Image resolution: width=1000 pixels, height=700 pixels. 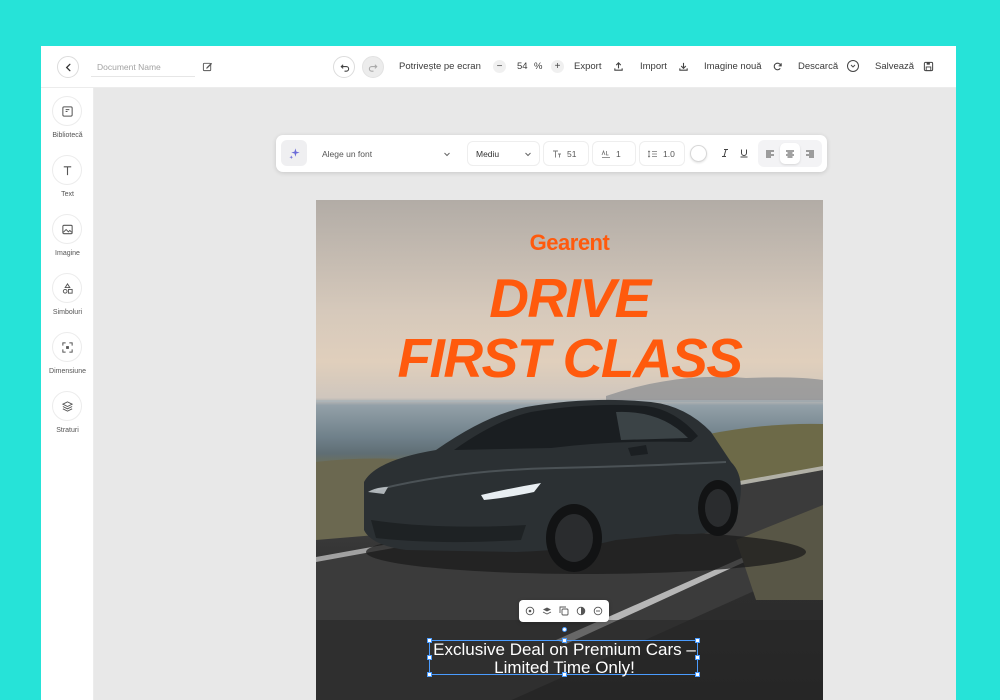 I want to click on font-size-value: 51, so click(x=572, y=153).